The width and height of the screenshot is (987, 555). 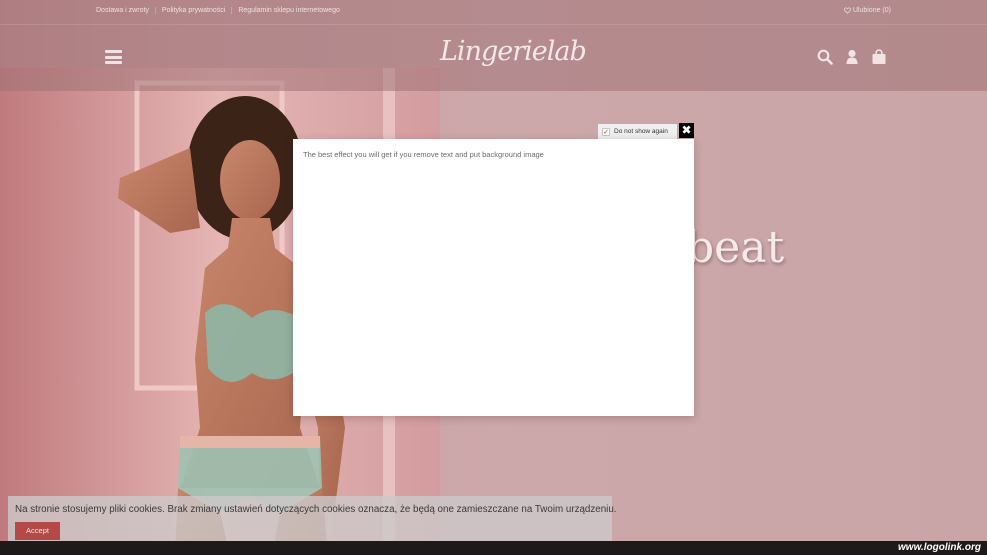 I want to click on cookie-accept-button: Accept, so click(x=37, y=531).